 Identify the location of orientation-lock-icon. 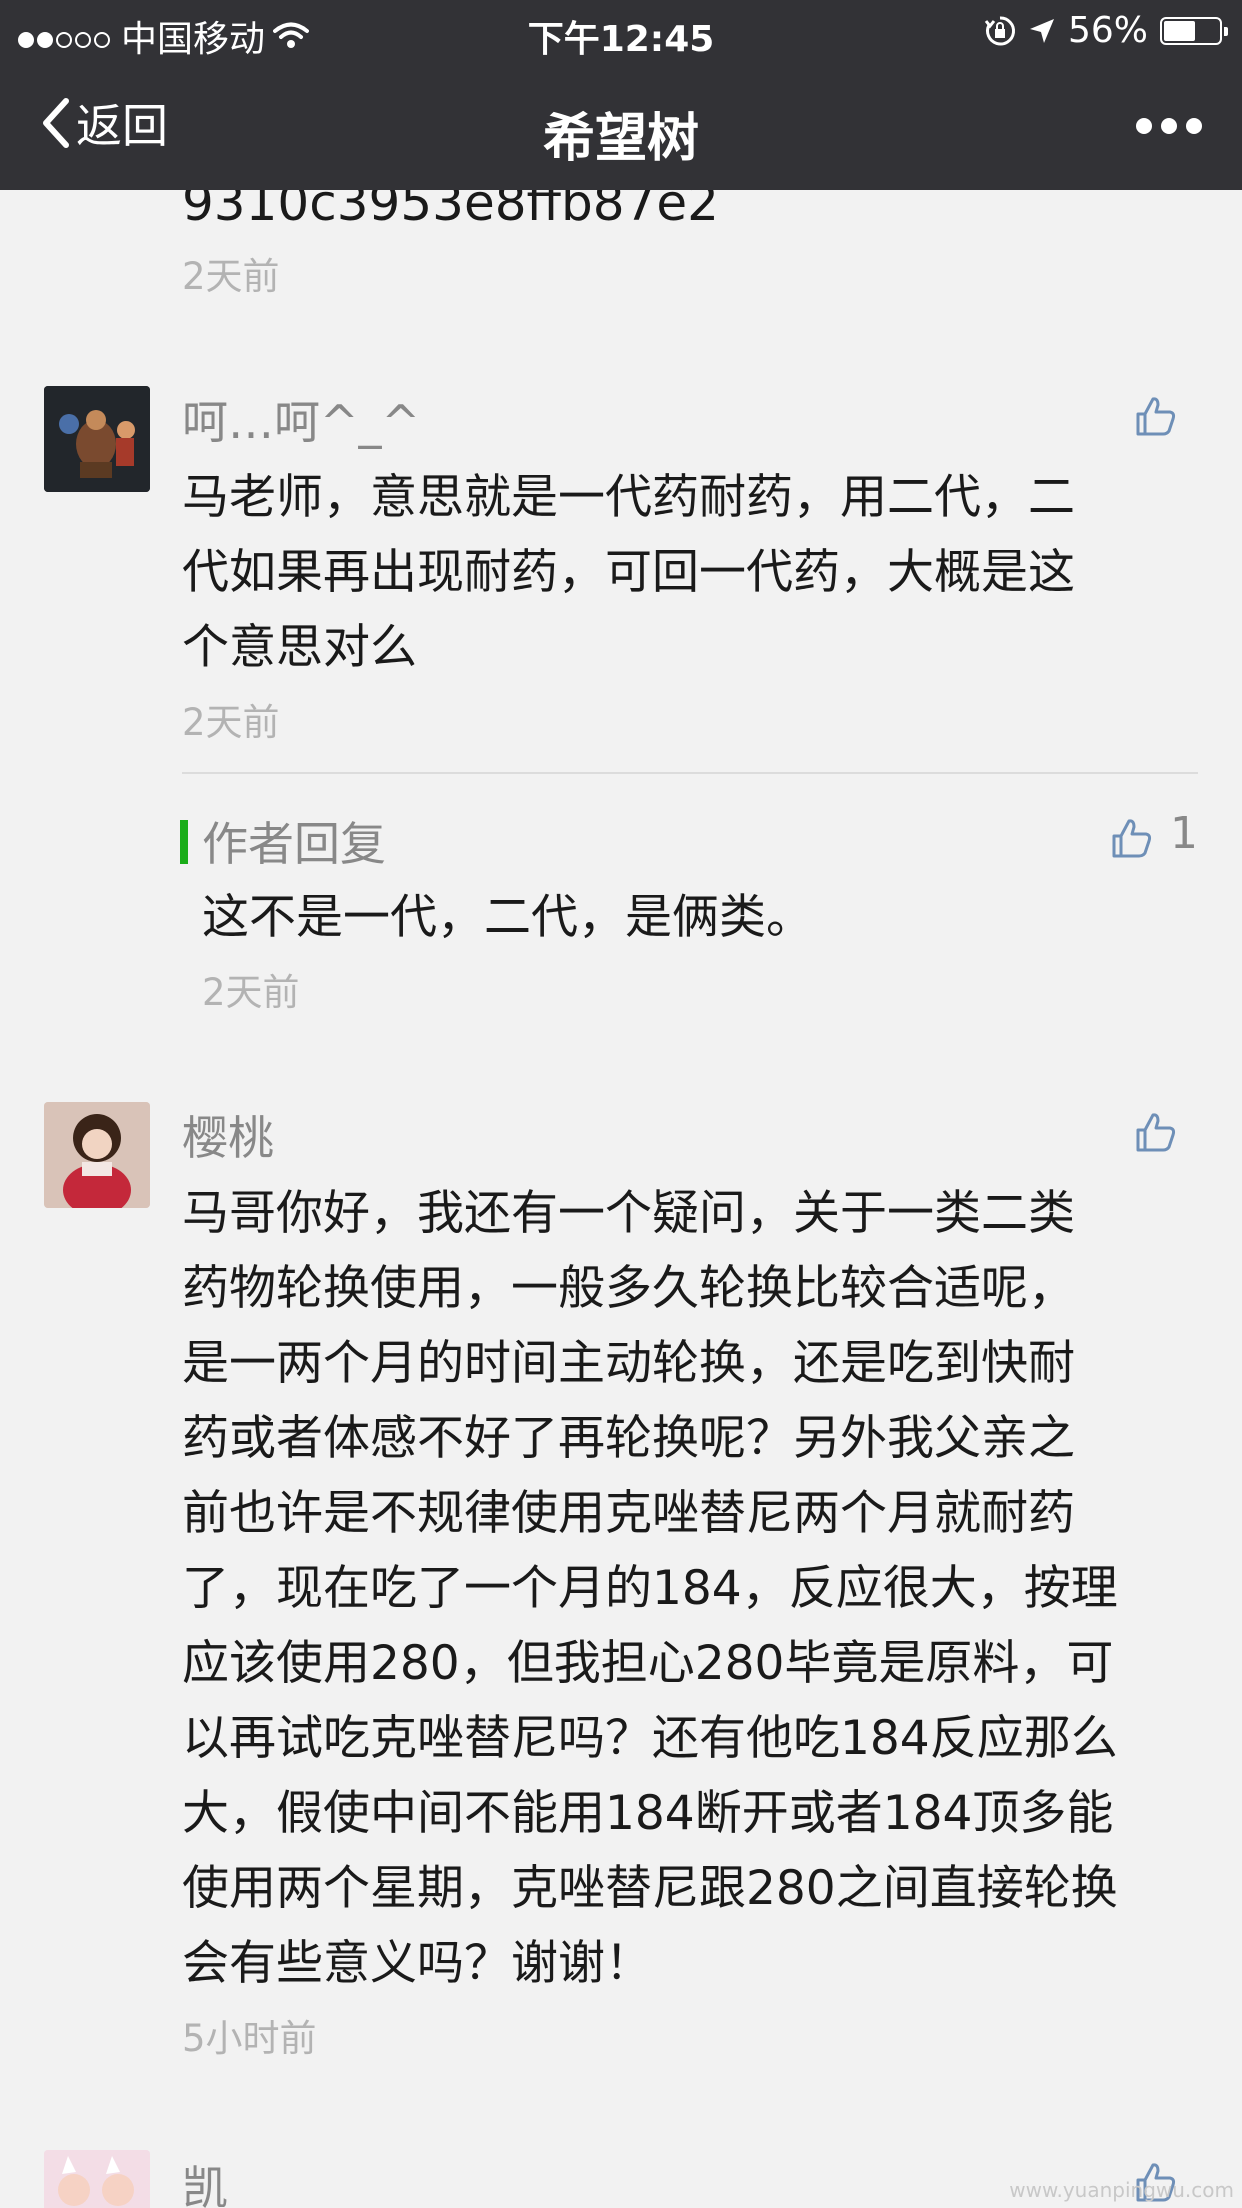
(1000, 30).